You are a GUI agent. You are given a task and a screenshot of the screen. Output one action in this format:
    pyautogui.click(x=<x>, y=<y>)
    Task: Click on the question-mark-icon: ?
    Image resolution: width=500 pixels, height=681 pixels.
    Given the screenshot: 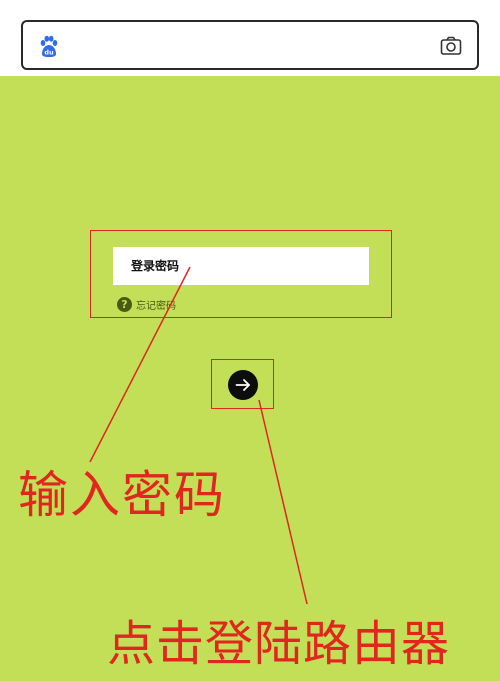 What is the action you would take?
    pyautogui.click(x=124, y=304)
    